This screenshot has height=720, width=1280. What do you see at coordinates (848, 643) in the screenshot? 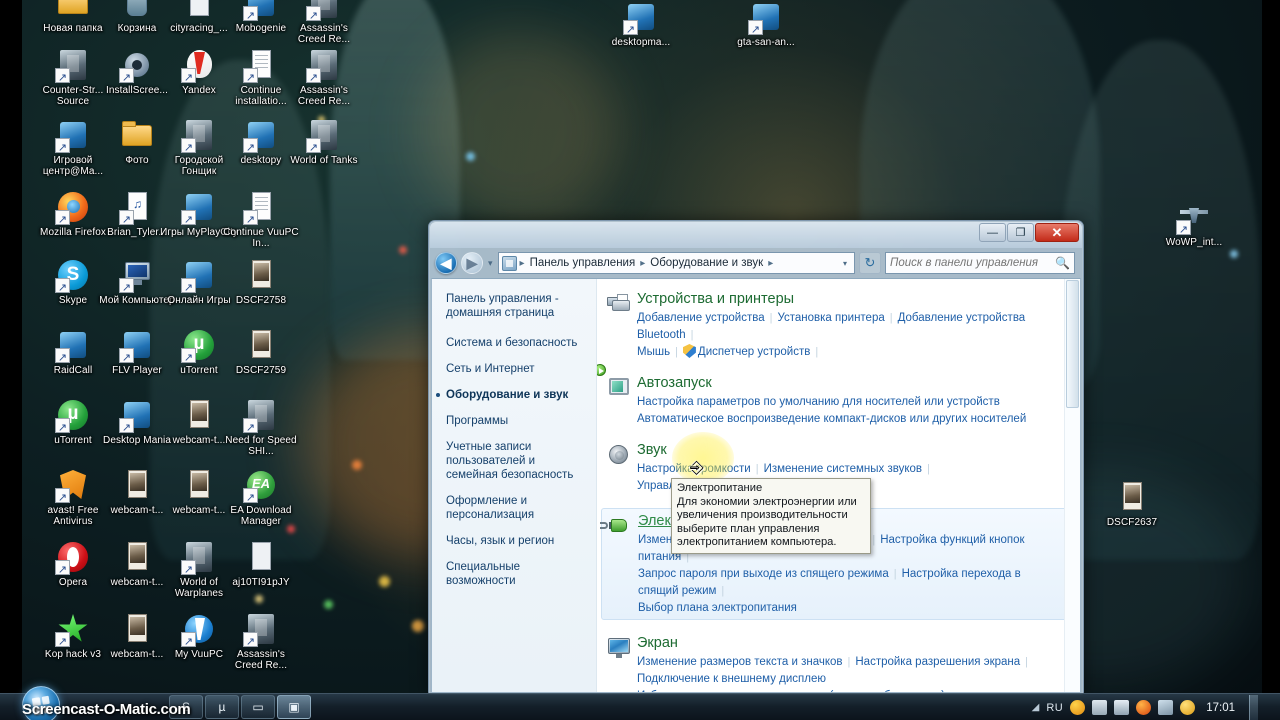
I see `category-title-link: Экран` at bounding box center [848, 643].